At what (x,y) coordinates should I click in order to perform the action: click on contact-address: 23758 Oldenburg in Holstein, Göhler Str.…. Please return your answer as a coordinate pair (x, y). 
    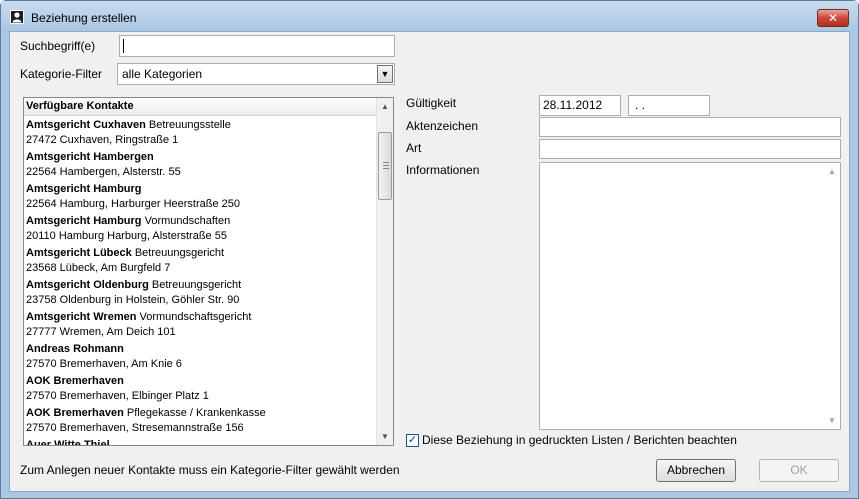
    Looking at the image, I should click on (133, 300).